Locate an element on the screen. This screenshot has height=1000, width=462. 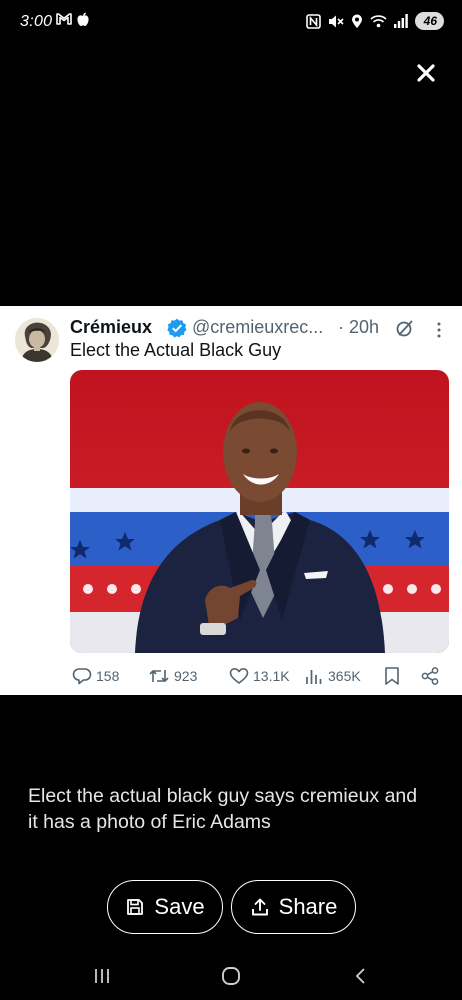
views-icon is located at coordinates (314, 677).